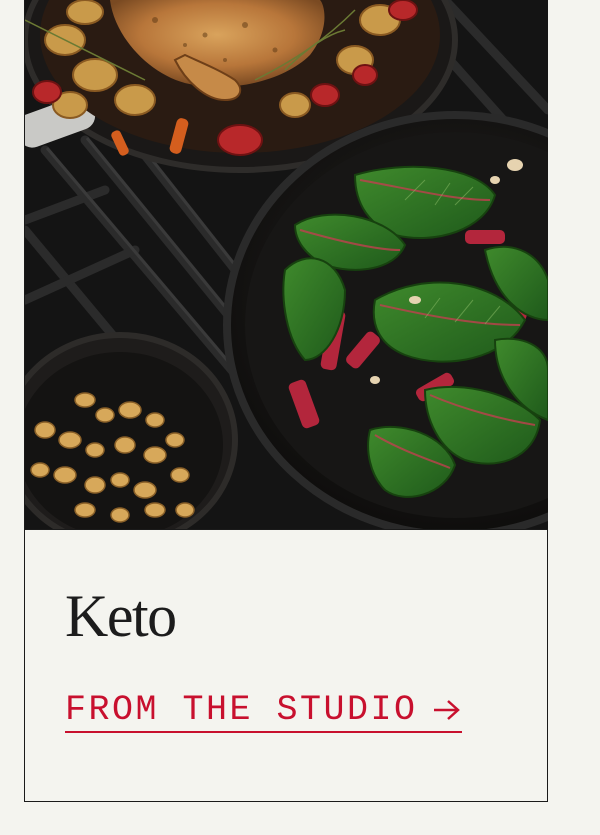 The width and height of the screenshot is (600, 835). What do you see at coordinates (121, 616) in the screenshot?
I see `card-title: Keto` at bounding box center [121, 616].